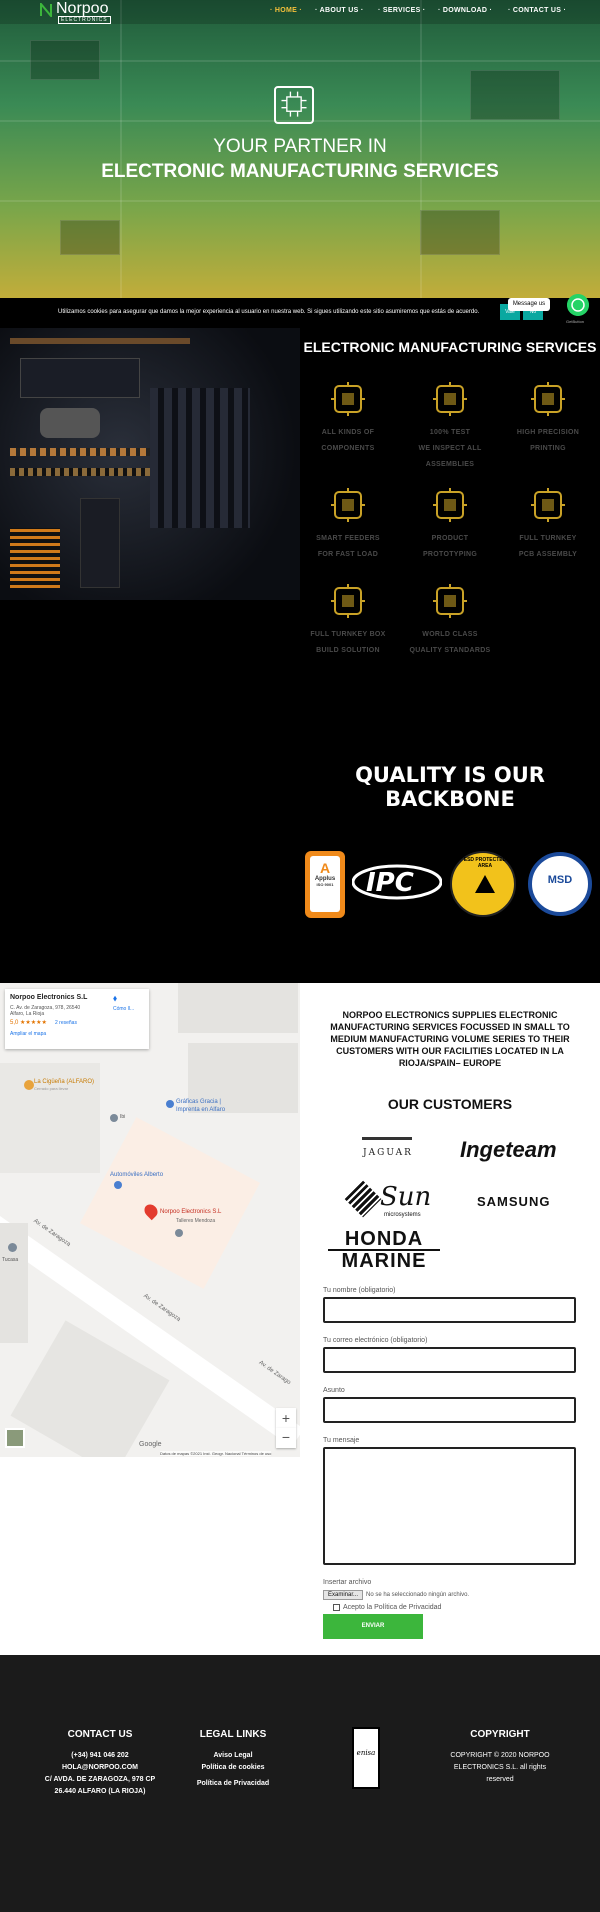  I want to click on circuit-icon, so click(294, 105).